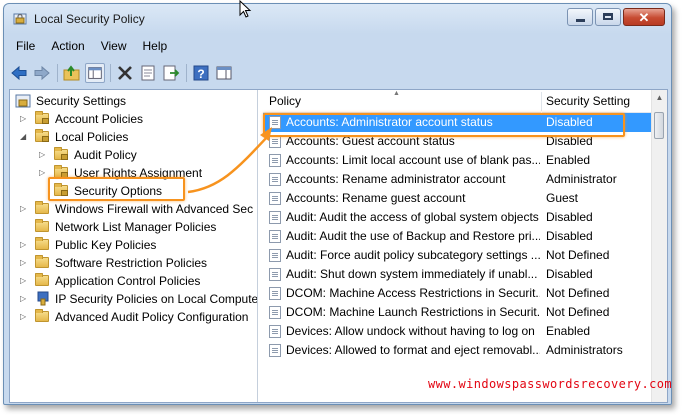  Describe the element at coordinates (644, 17) in the screenshot. I see `close-button: ✕` at that location.